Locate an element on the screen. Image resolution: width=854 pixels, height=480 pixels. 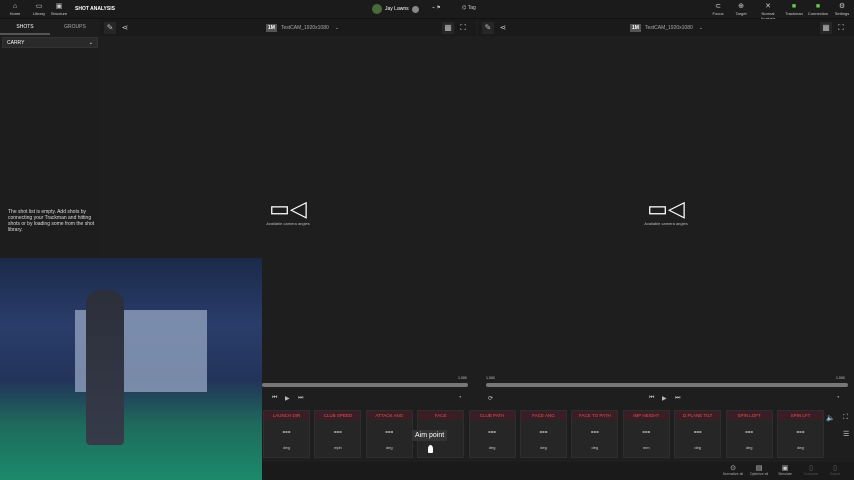
param-tile-launch-dir: LAUNCH DIR --- deg is located at coordinates (286, 434).